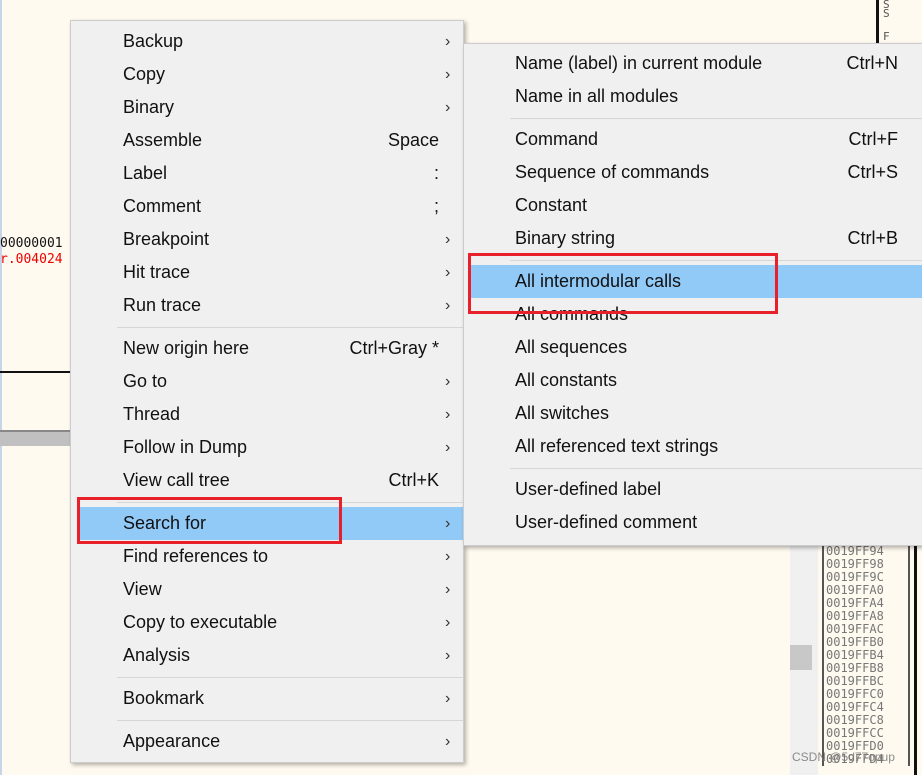 This screenshot has height=775, width=922. Describe the element at coordinates (35, 438) in the screenshot. I see `horizontal-scrollbar` at that location.